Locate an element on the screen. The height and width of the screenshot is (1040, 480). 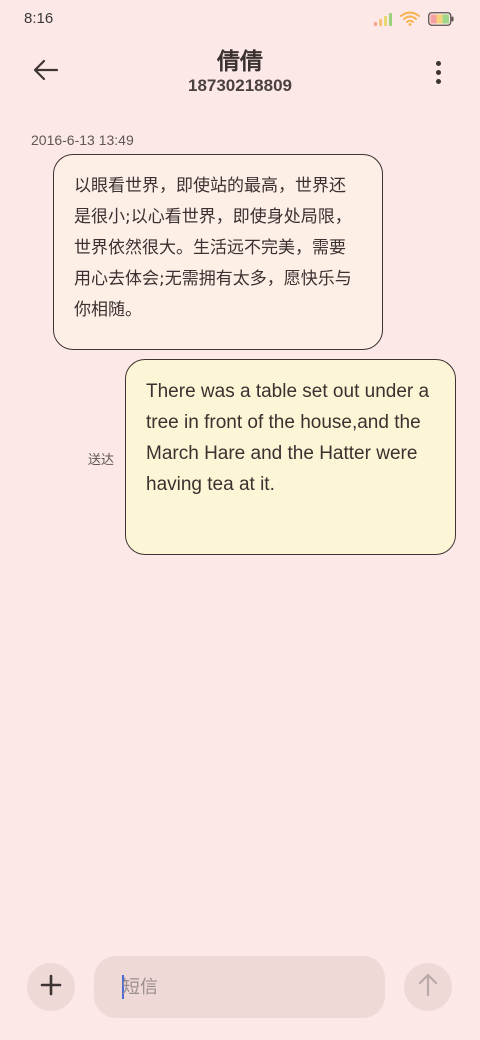
status-icons is located at coordinates (414, 18).